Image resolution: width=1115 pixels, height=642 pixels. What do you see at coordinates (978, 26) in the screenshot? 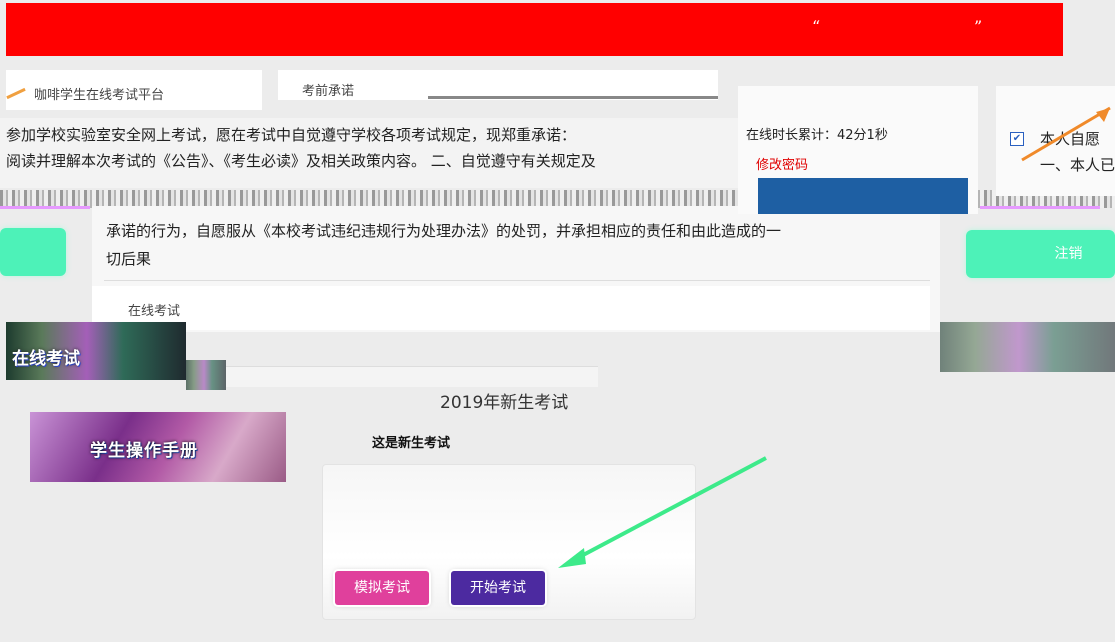
I see `banner-right-quote: ”` at bounding box center [978, 26].